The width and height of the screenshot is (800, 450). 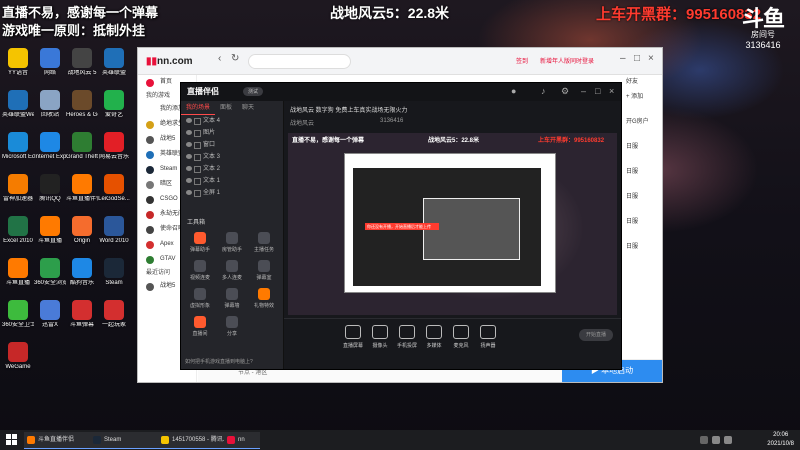 What do you see at coordinates (513, 91) in the screenshot?
I see `avatar: ●` at bounding box center [513, 91].